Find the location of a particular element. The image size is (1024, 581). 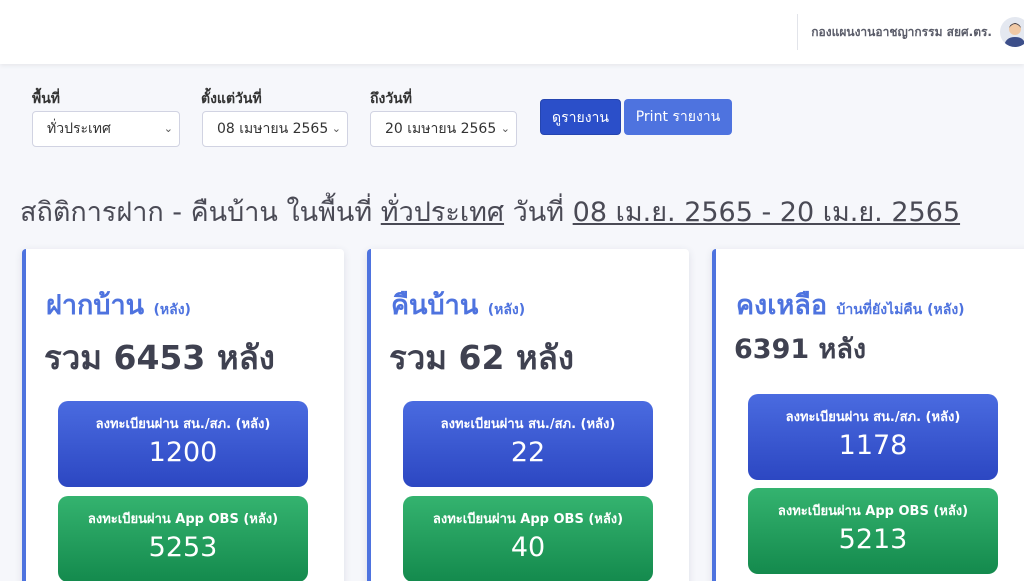

app-registration-stat: ลงทะเบียนผ่าน App OBS (หลัง) 5253 is located at coordinates (183, 538).